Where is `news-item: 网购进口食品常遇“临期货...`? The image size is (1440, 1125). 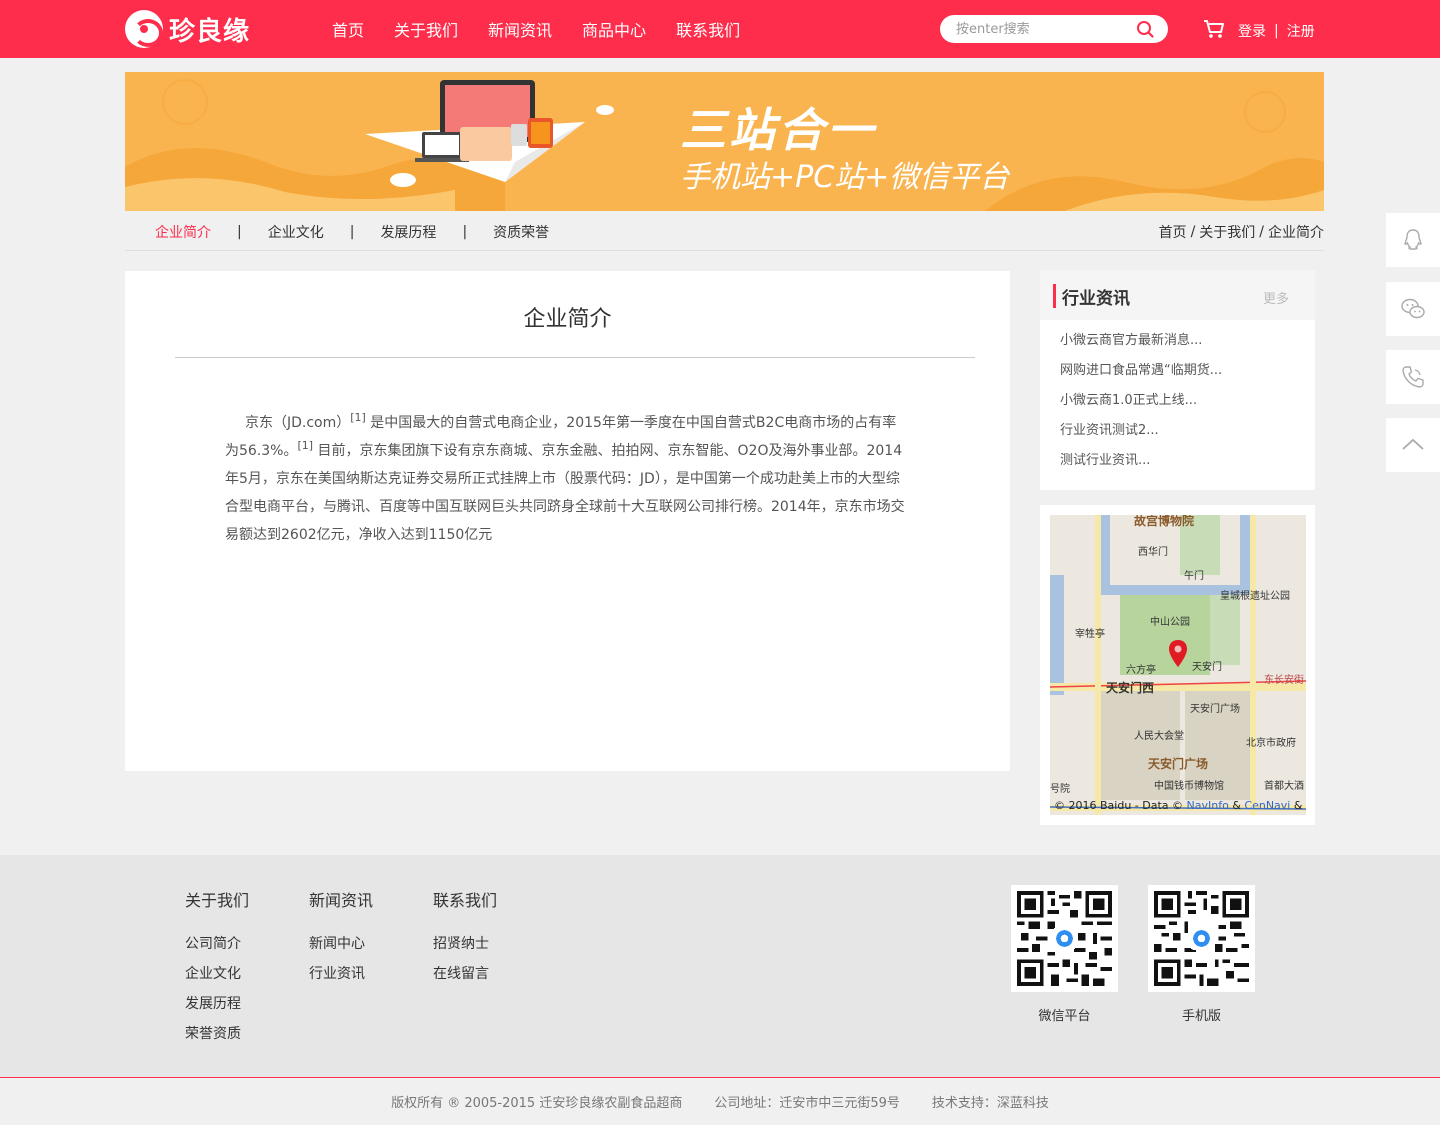 news-item: 网购进口食品常遇“临期货... is located at coordinates (1141, 371).